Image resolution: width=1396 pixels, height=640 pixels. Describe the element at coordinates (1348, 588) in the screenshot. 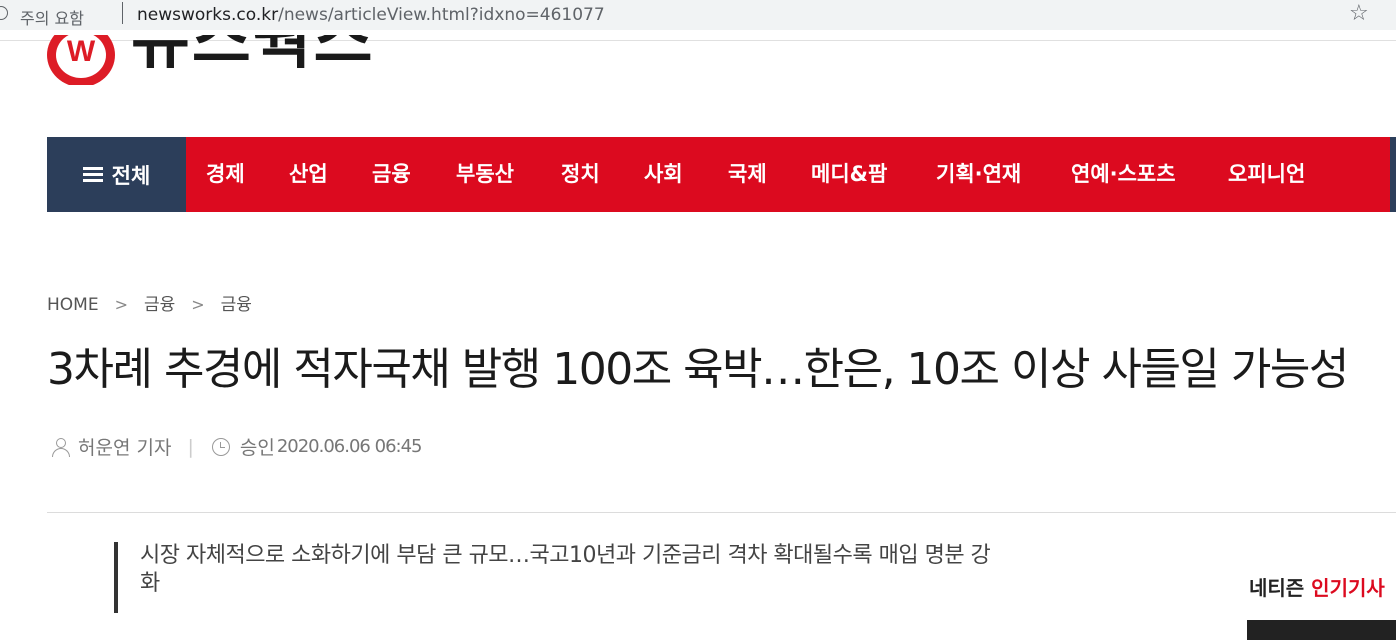

I see `popular-title-accent: 인기기사` at that location.